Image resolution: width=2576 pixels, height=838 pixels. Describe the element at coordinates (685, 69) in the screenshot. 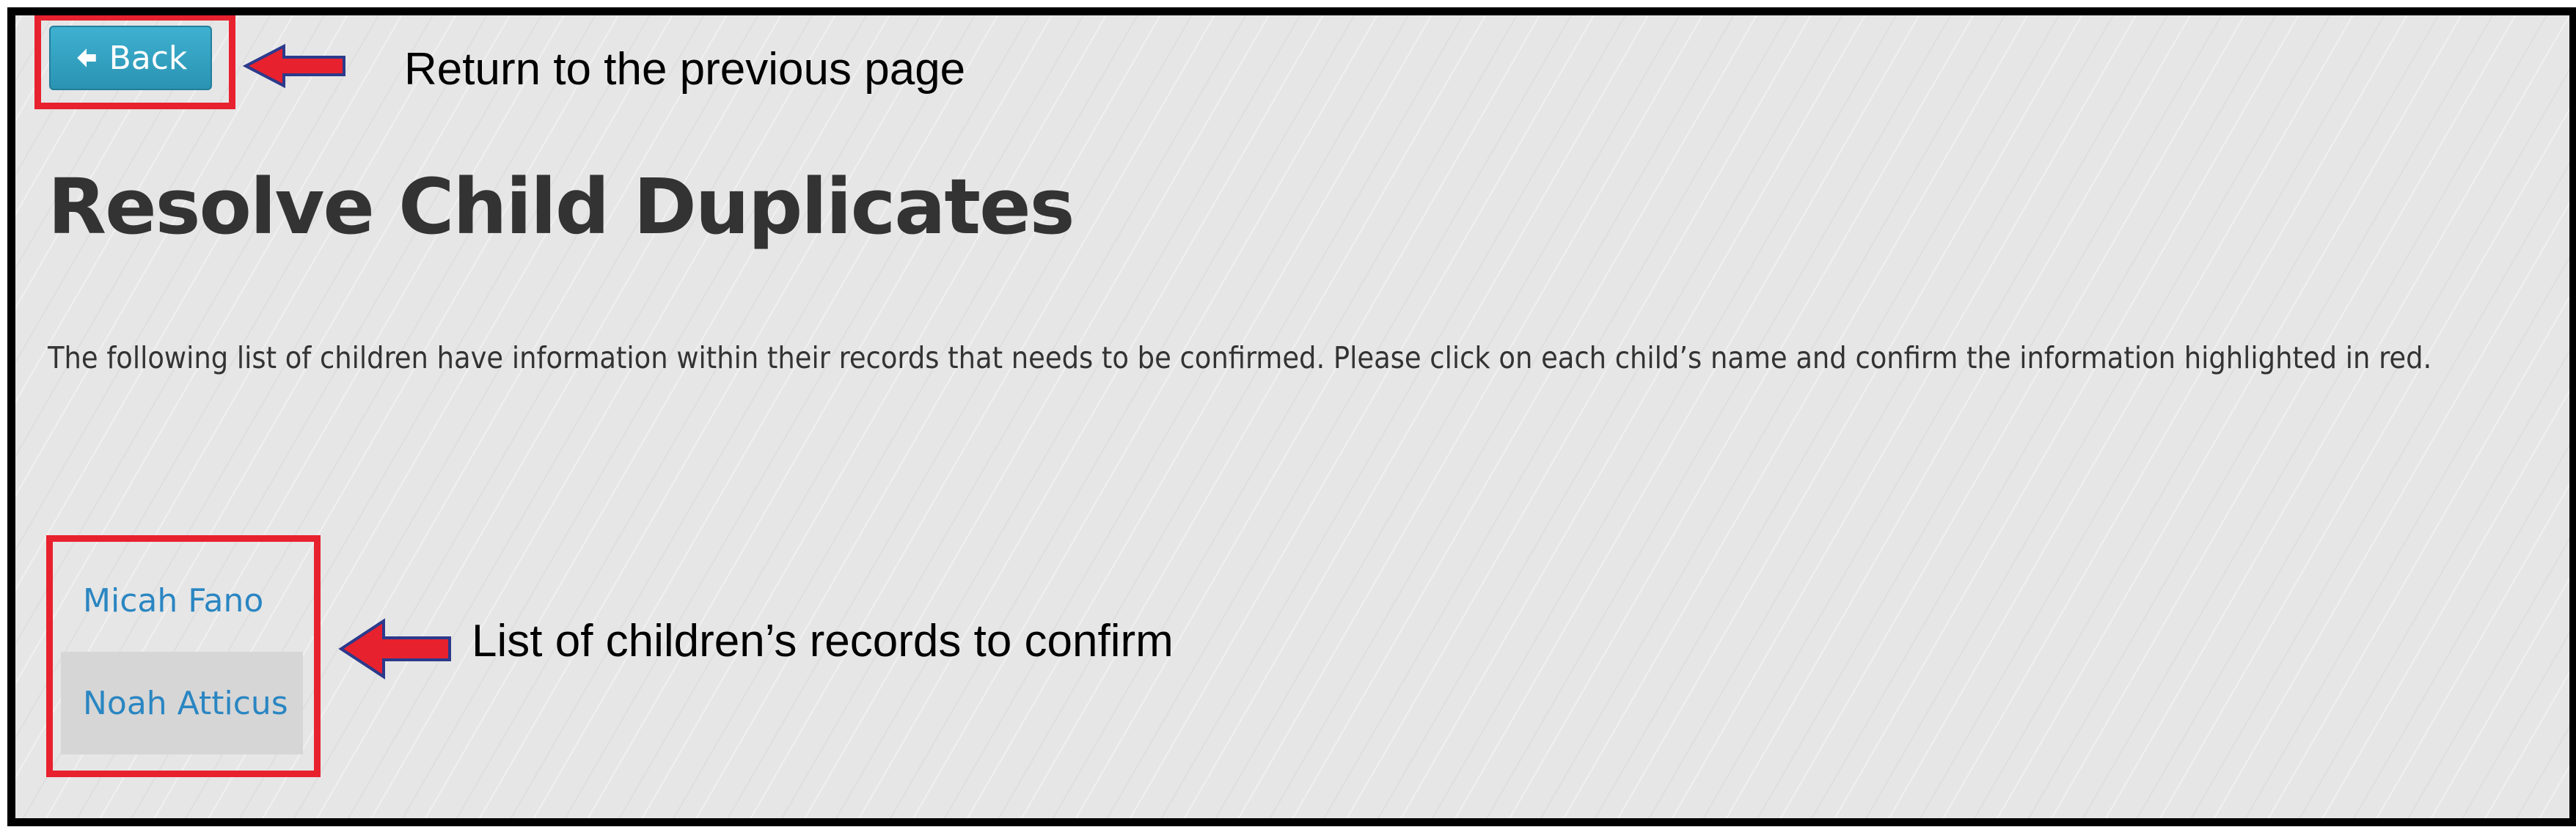

I see `annotation-back-text: Return to the previous page` at that location.